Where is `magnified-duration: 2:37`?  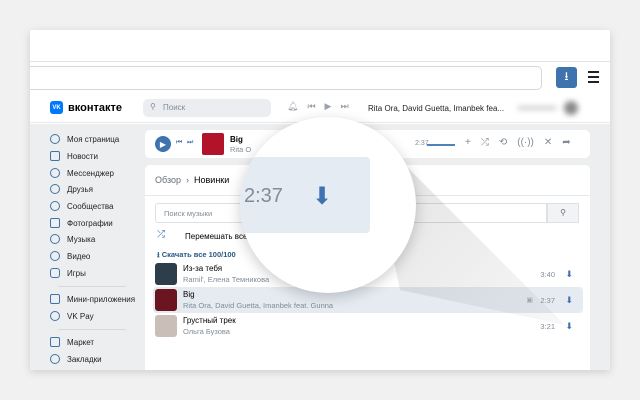
magnified-duration: 2:37 is located at coordinates (263, 196).